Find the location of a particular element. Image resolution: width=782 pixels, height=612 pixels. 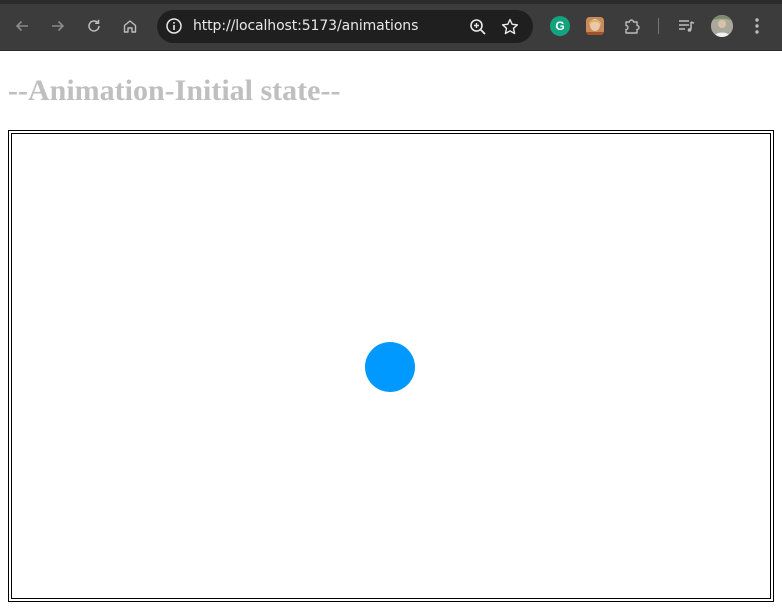

media-control-icon is located at coordinates (686, 26).